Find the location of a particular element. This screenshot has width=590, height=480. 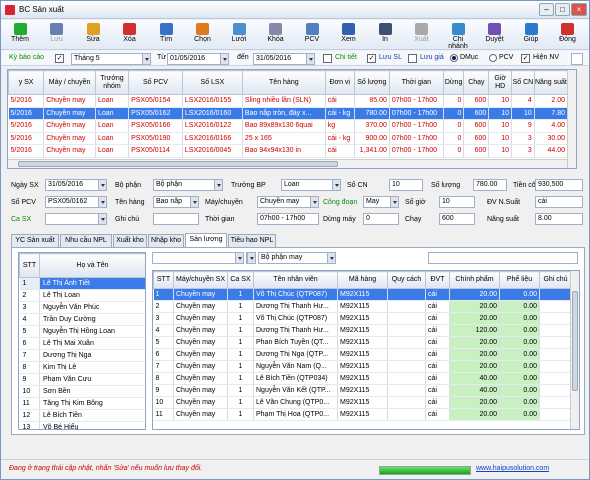

filter-extra-box is located at coordinates (577, 59).